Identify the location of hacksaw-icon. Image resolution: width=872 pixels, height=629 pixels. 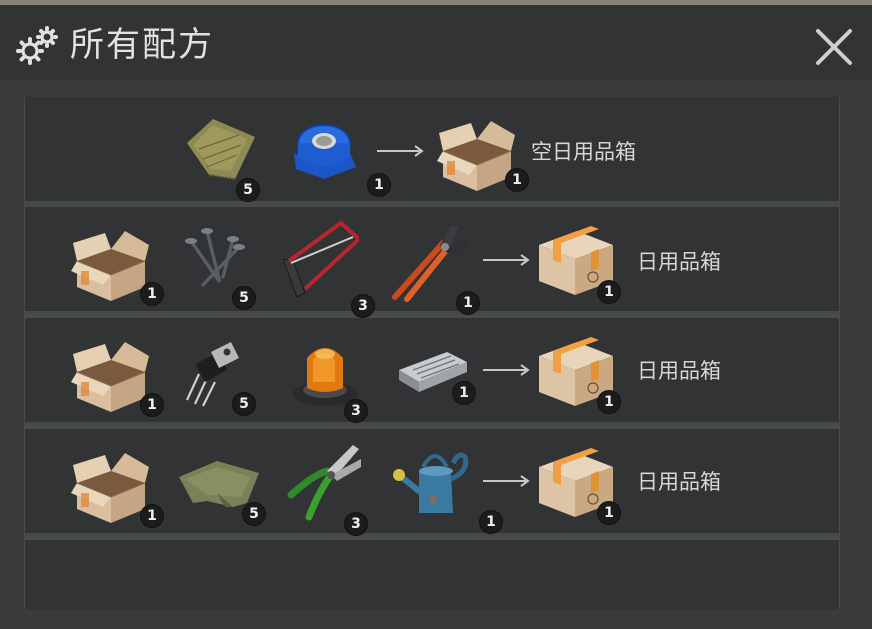
(320, 259).